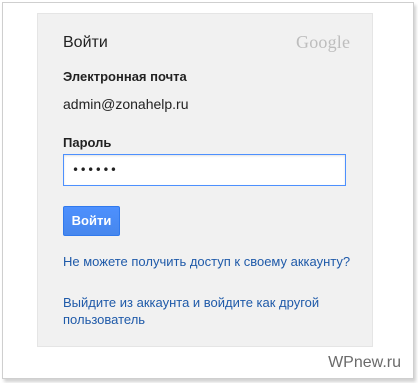 This screenshot has width=418, height=383. I want to click on google-logo: Google, so click(323, 42).